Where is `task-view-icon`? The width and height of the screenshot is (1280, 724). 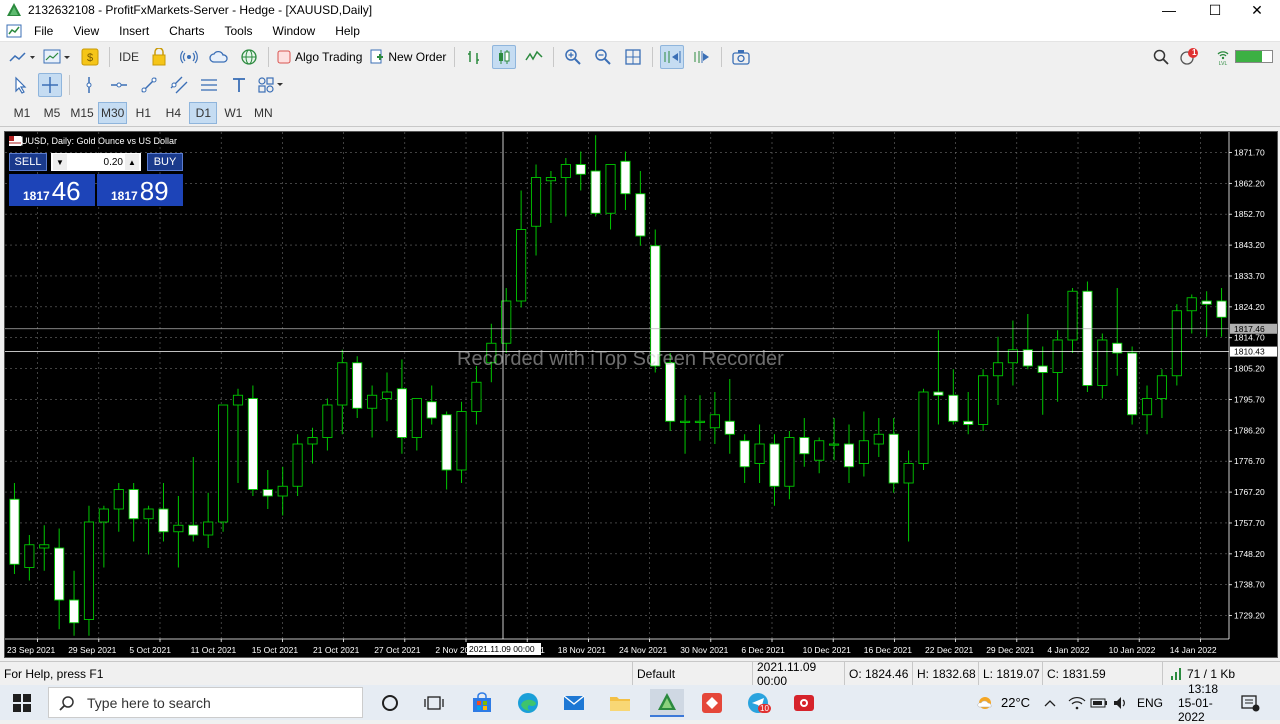 task-view-icon is located at coordinates (434, 703).